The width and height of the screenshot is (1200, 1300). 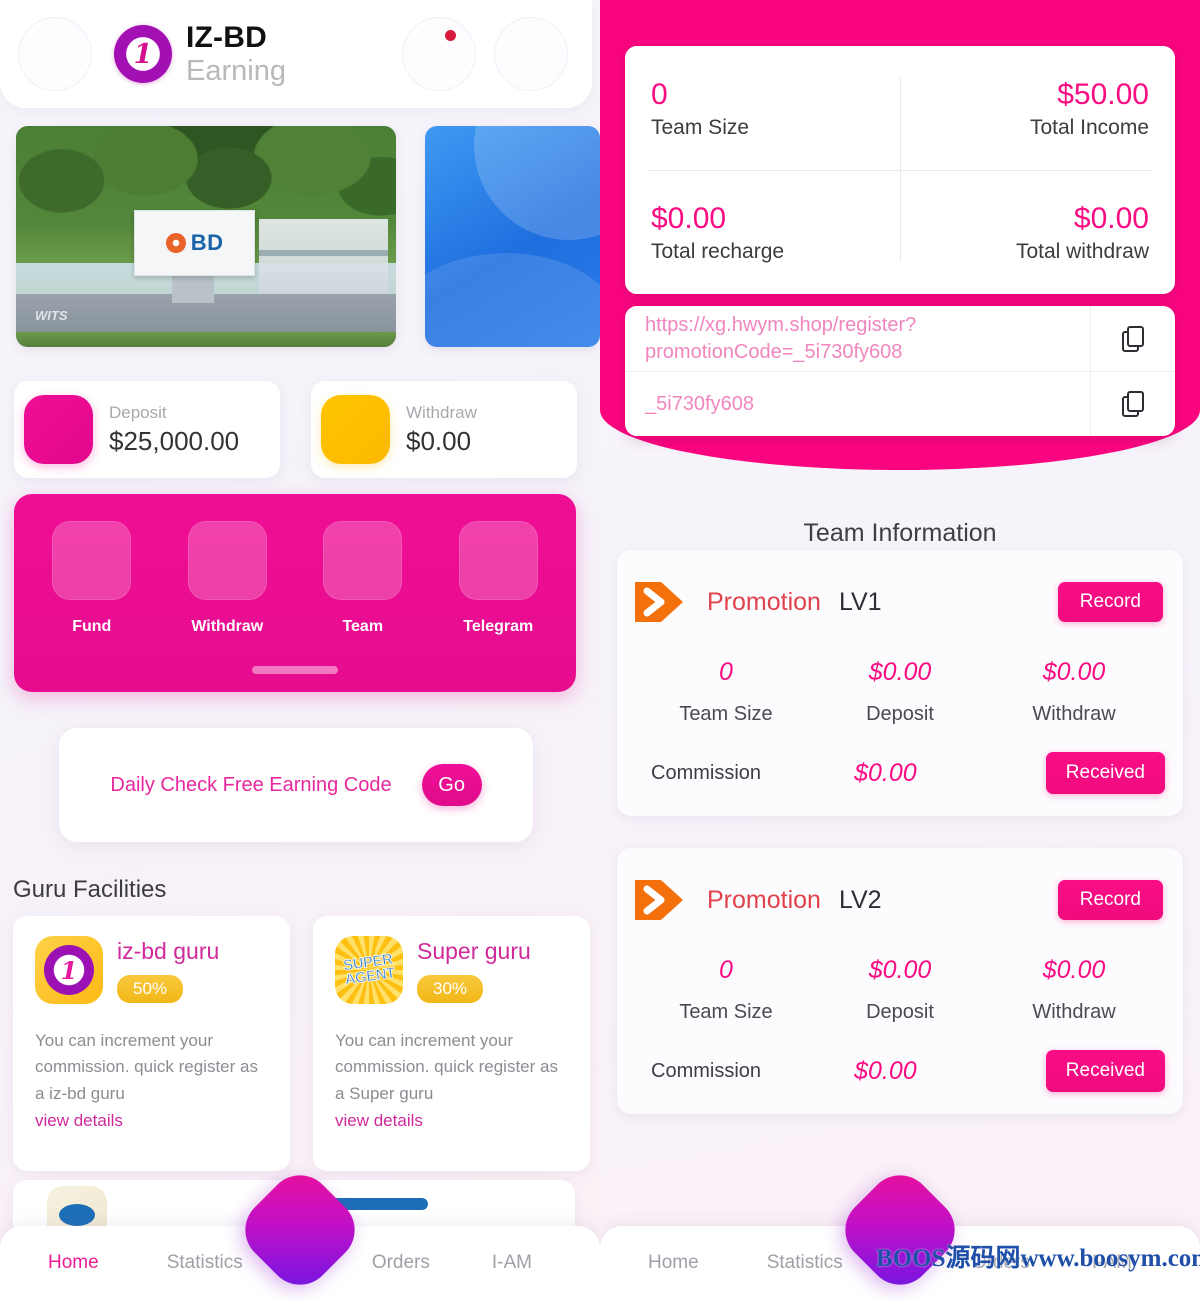 I want to click on stat-label: Total recharge, so click(x=718, y=251).